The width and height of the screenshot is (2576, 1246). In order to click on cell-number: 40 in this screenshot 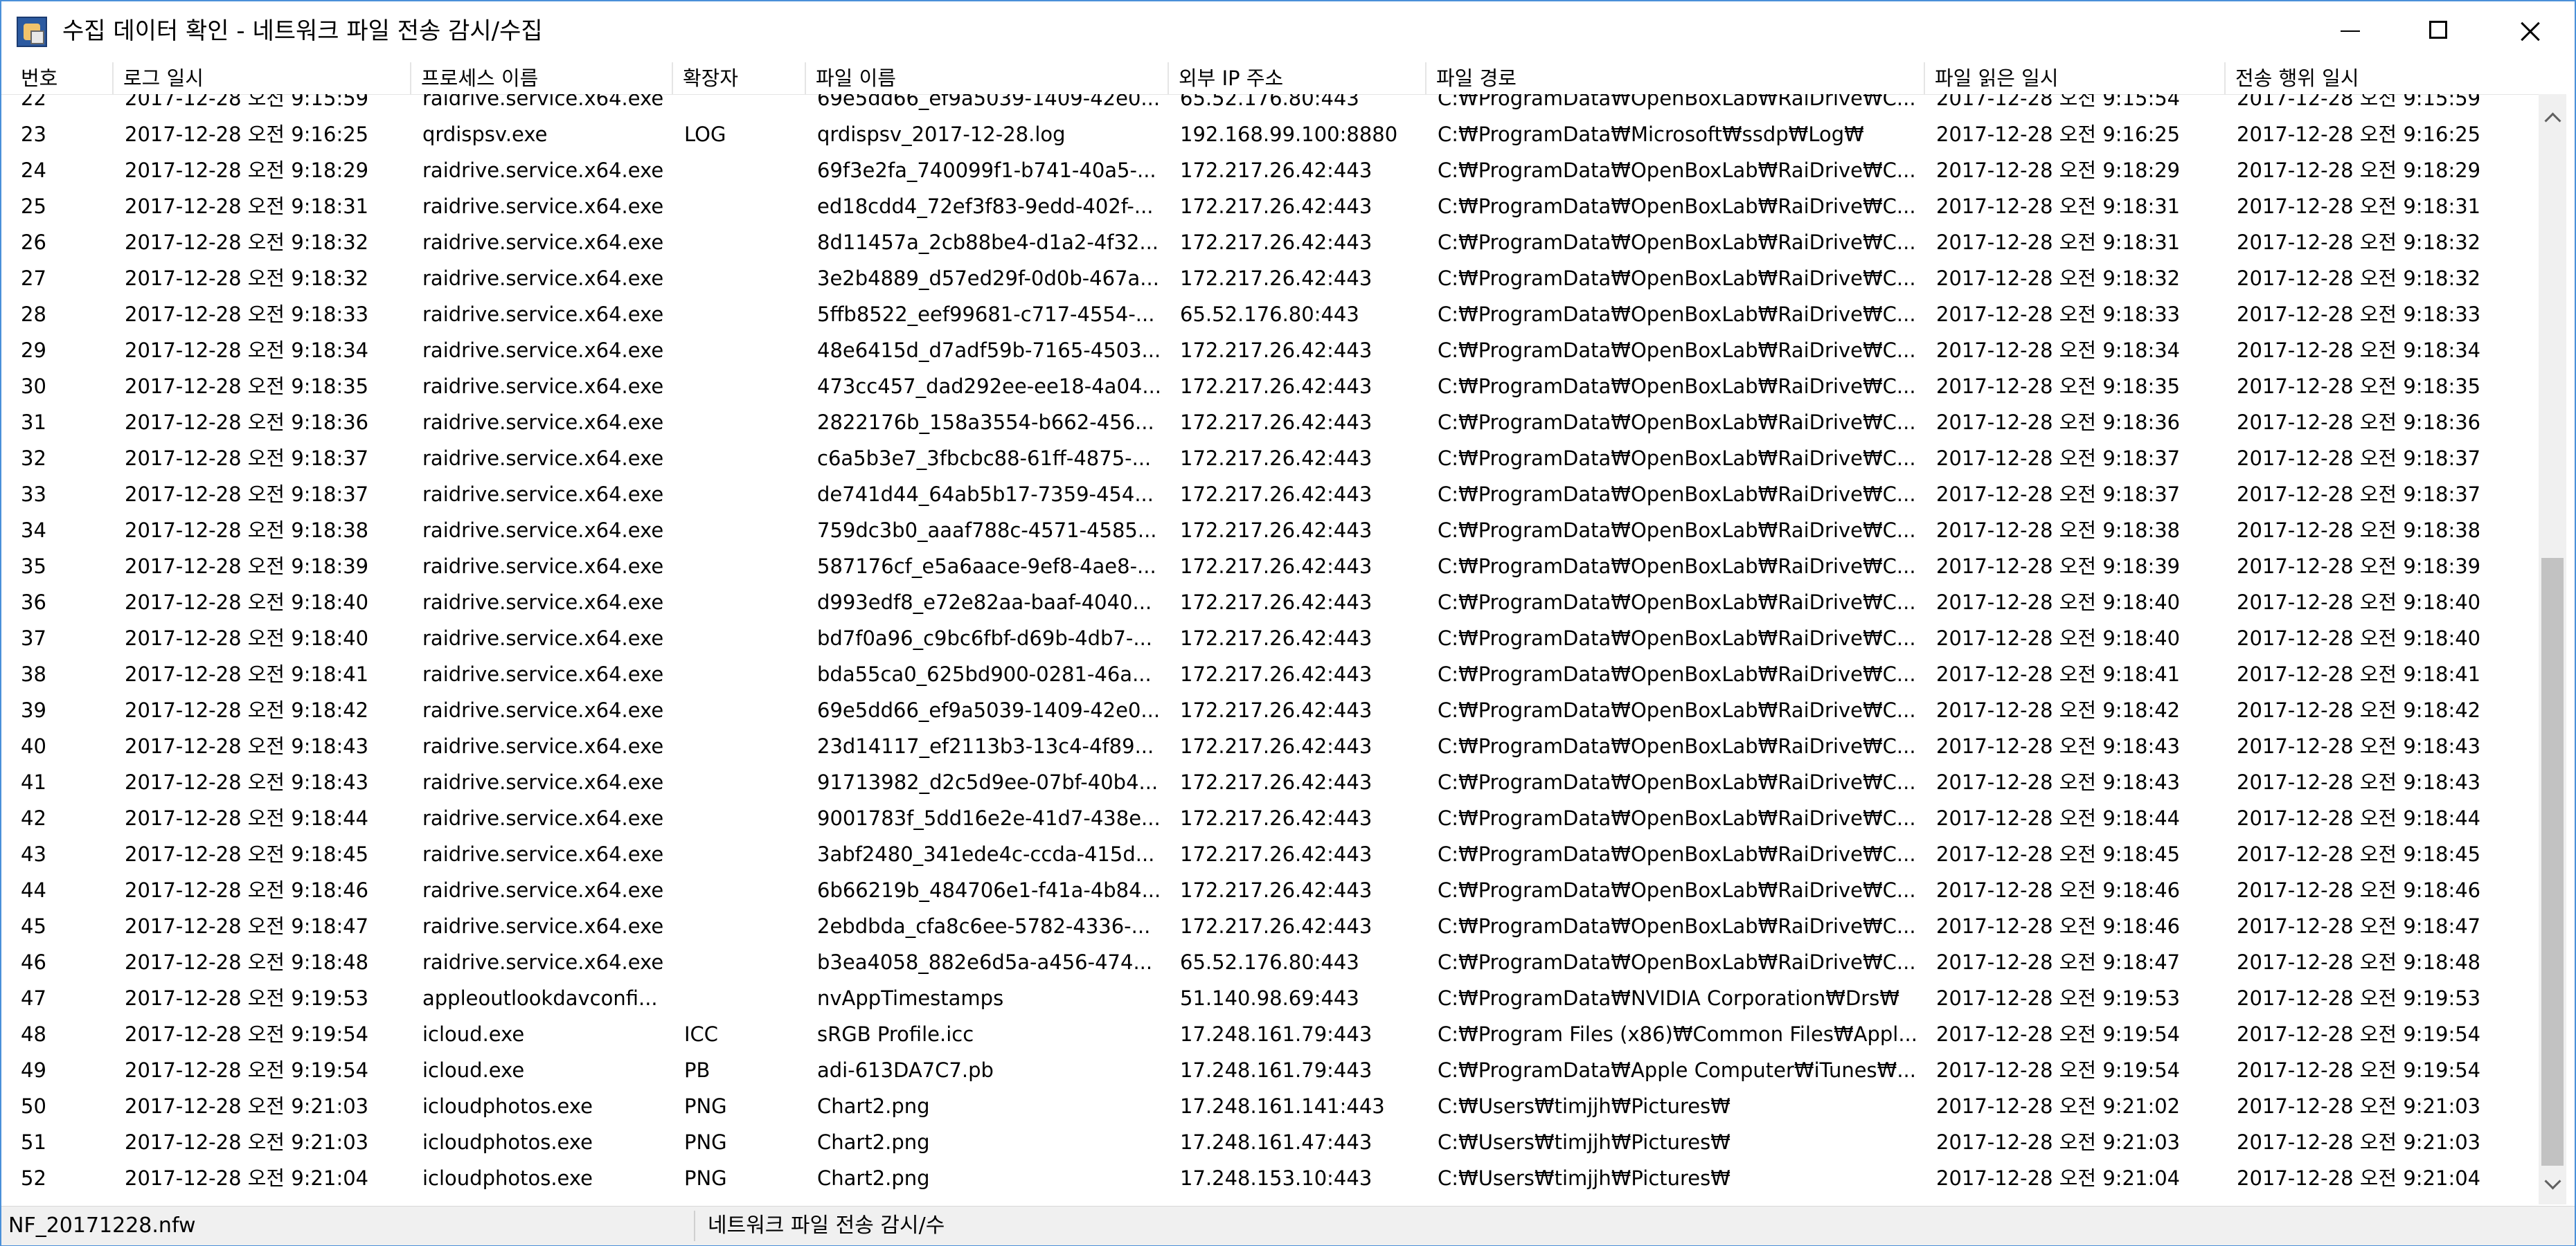, I will do `click(33, 746)`.